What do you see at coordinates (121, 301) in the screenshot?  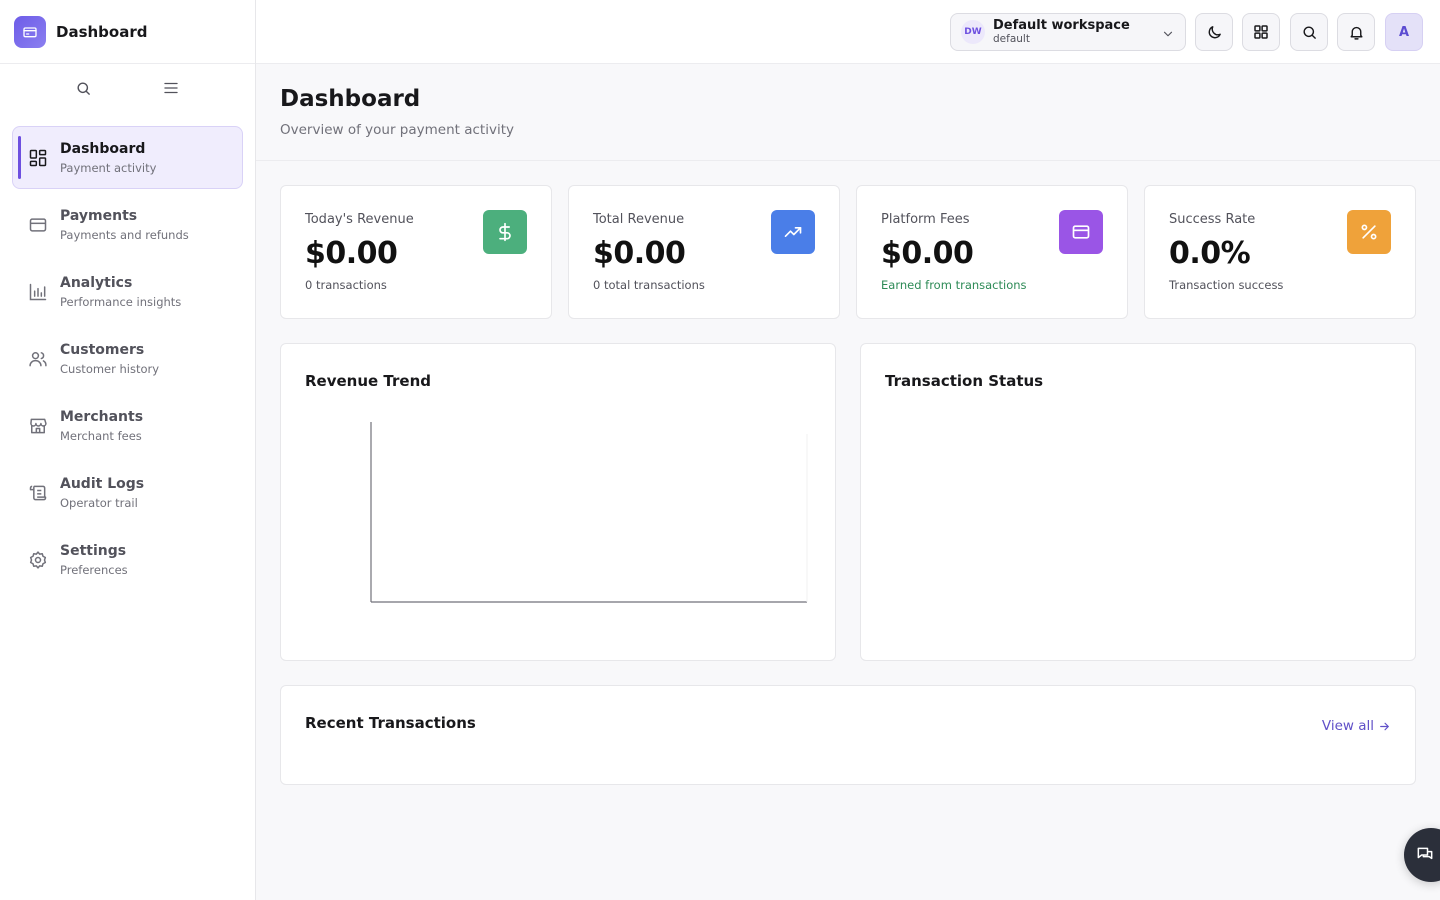 I see `sidebar-item-sub: Performance insights` at bounding box center [121, 301].